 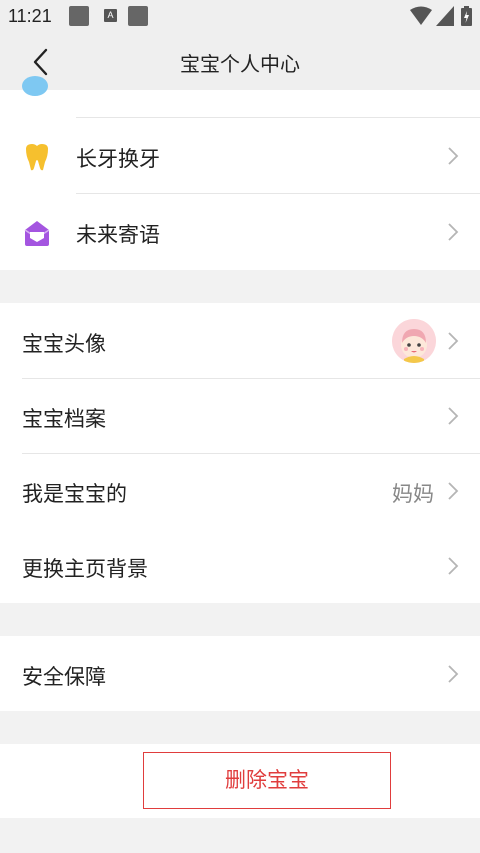 I want to click on nav-bar: 宝宝个人中心, so click(x=240, y=62).